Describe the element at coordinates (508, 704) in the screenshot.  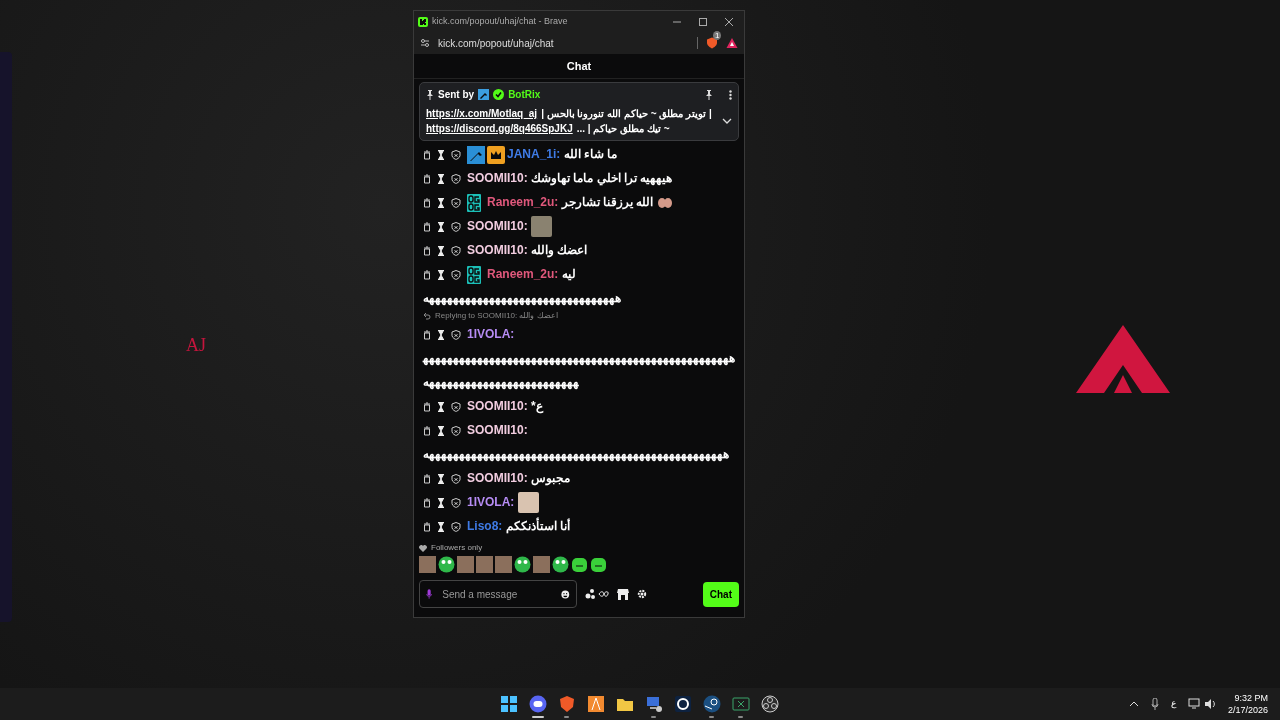
I see `start-icon` at that location.